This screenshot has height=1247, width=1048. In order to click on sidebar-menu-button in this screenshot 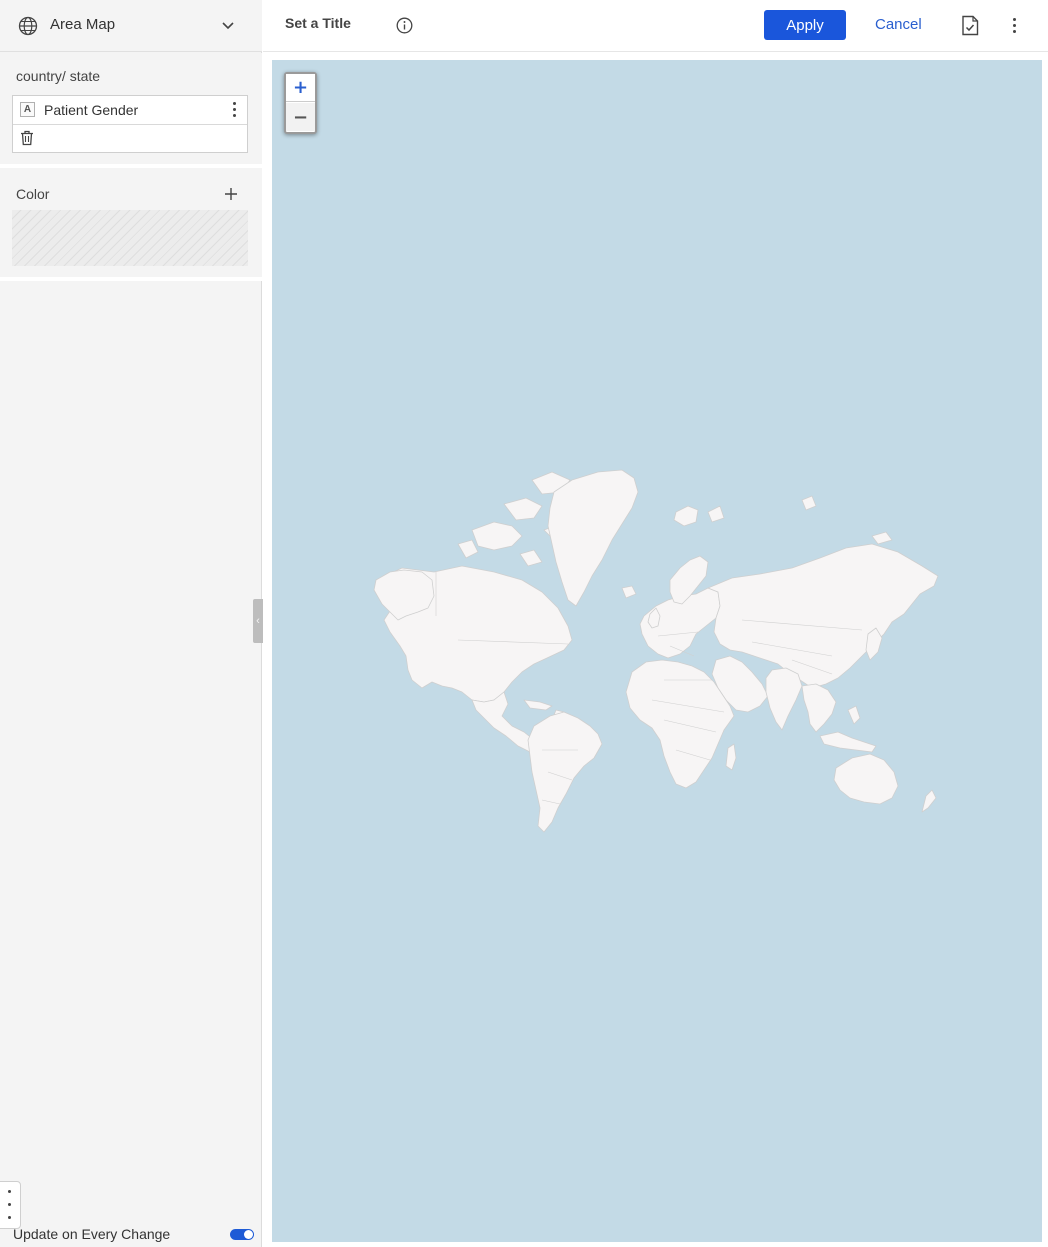, I will do `click(10, 1205)`.